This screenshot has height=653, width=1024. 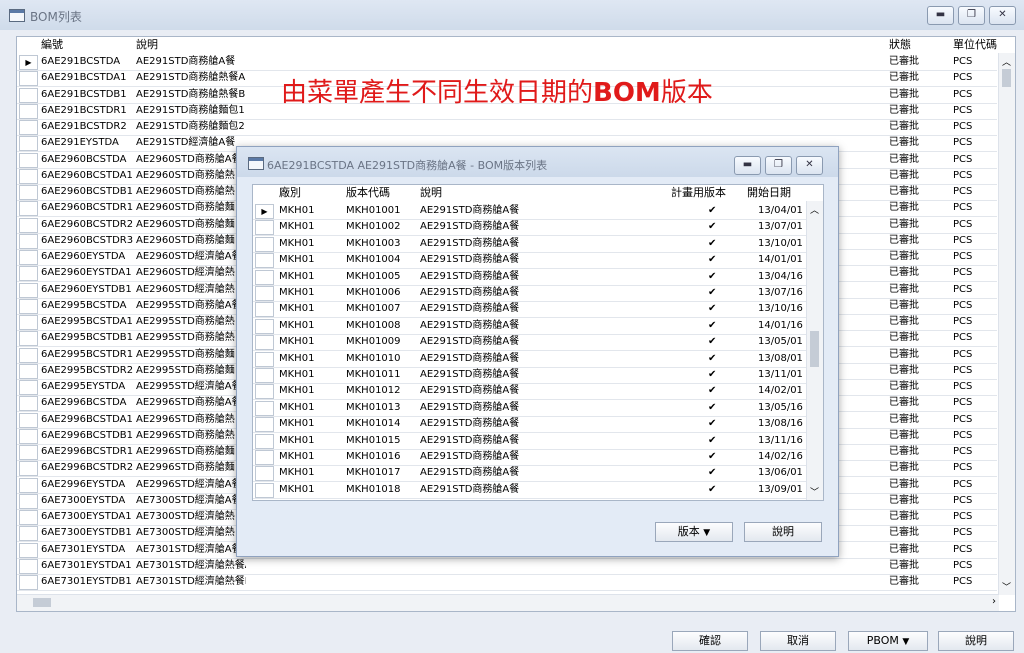 I want to click on table-row: MKH01 MKH01015 AE291STD商務艙A餐 ✔ 13/11/16, so click(x=530, y=441).